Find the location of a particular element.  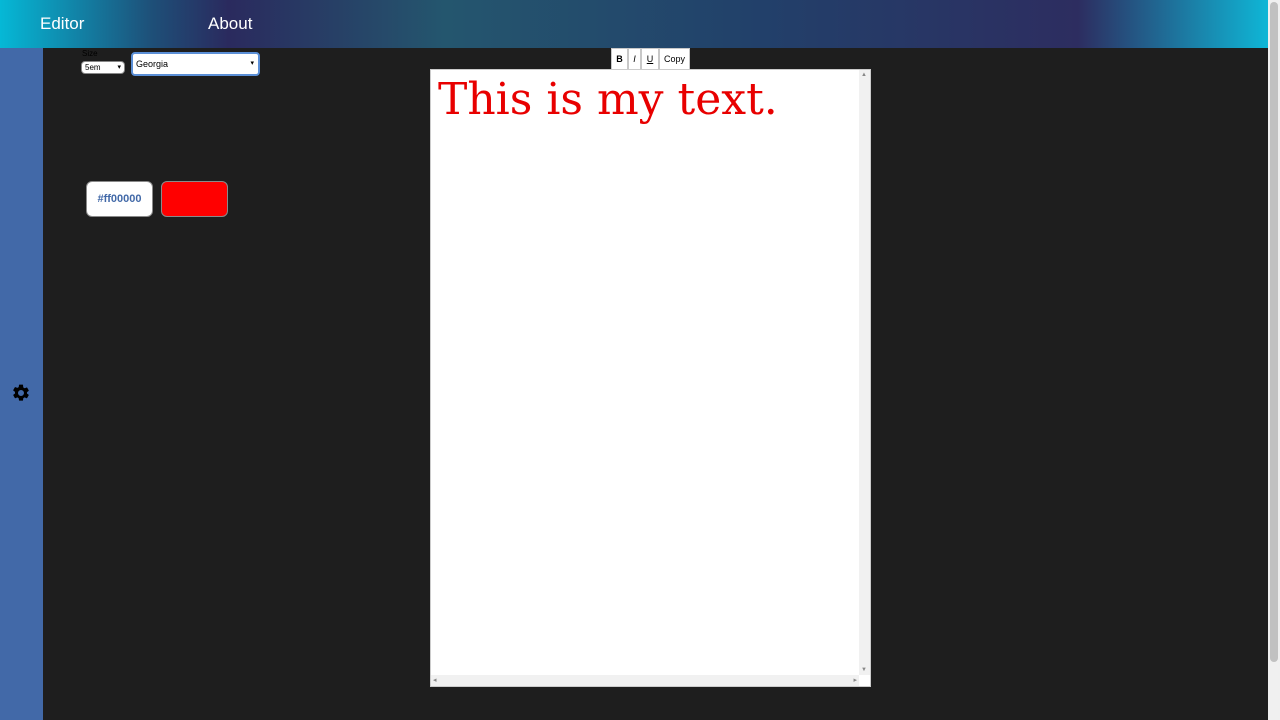

editor-vertical-scrollbar: ▲ ▼ is located at coordinates (864, 372).